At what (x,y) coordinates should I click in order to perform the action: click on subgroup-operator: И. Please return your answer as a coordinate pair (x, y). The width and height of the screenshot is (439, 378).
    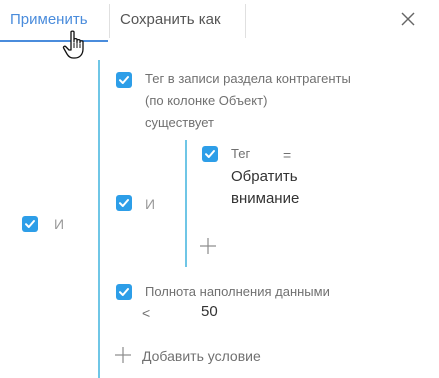
    Looking at the image, I should click on (150, 204).